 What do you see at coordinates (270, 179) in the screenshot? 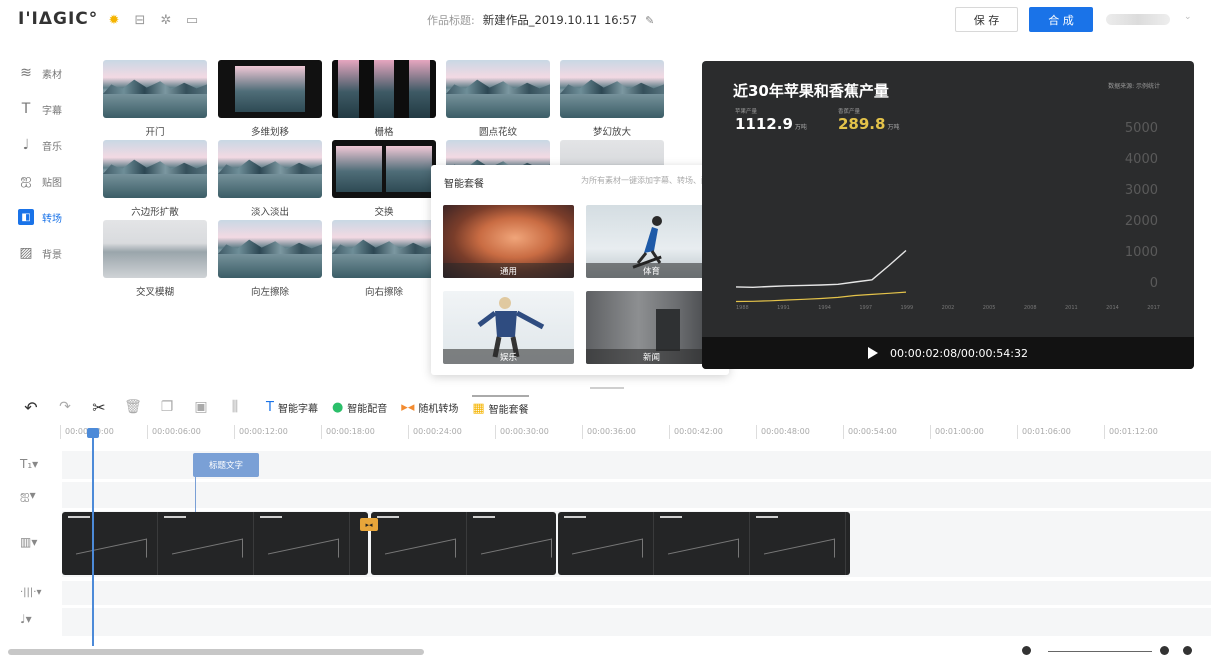
I see `transition-tile: 淡入淡出` at bounding box center [270, 179].